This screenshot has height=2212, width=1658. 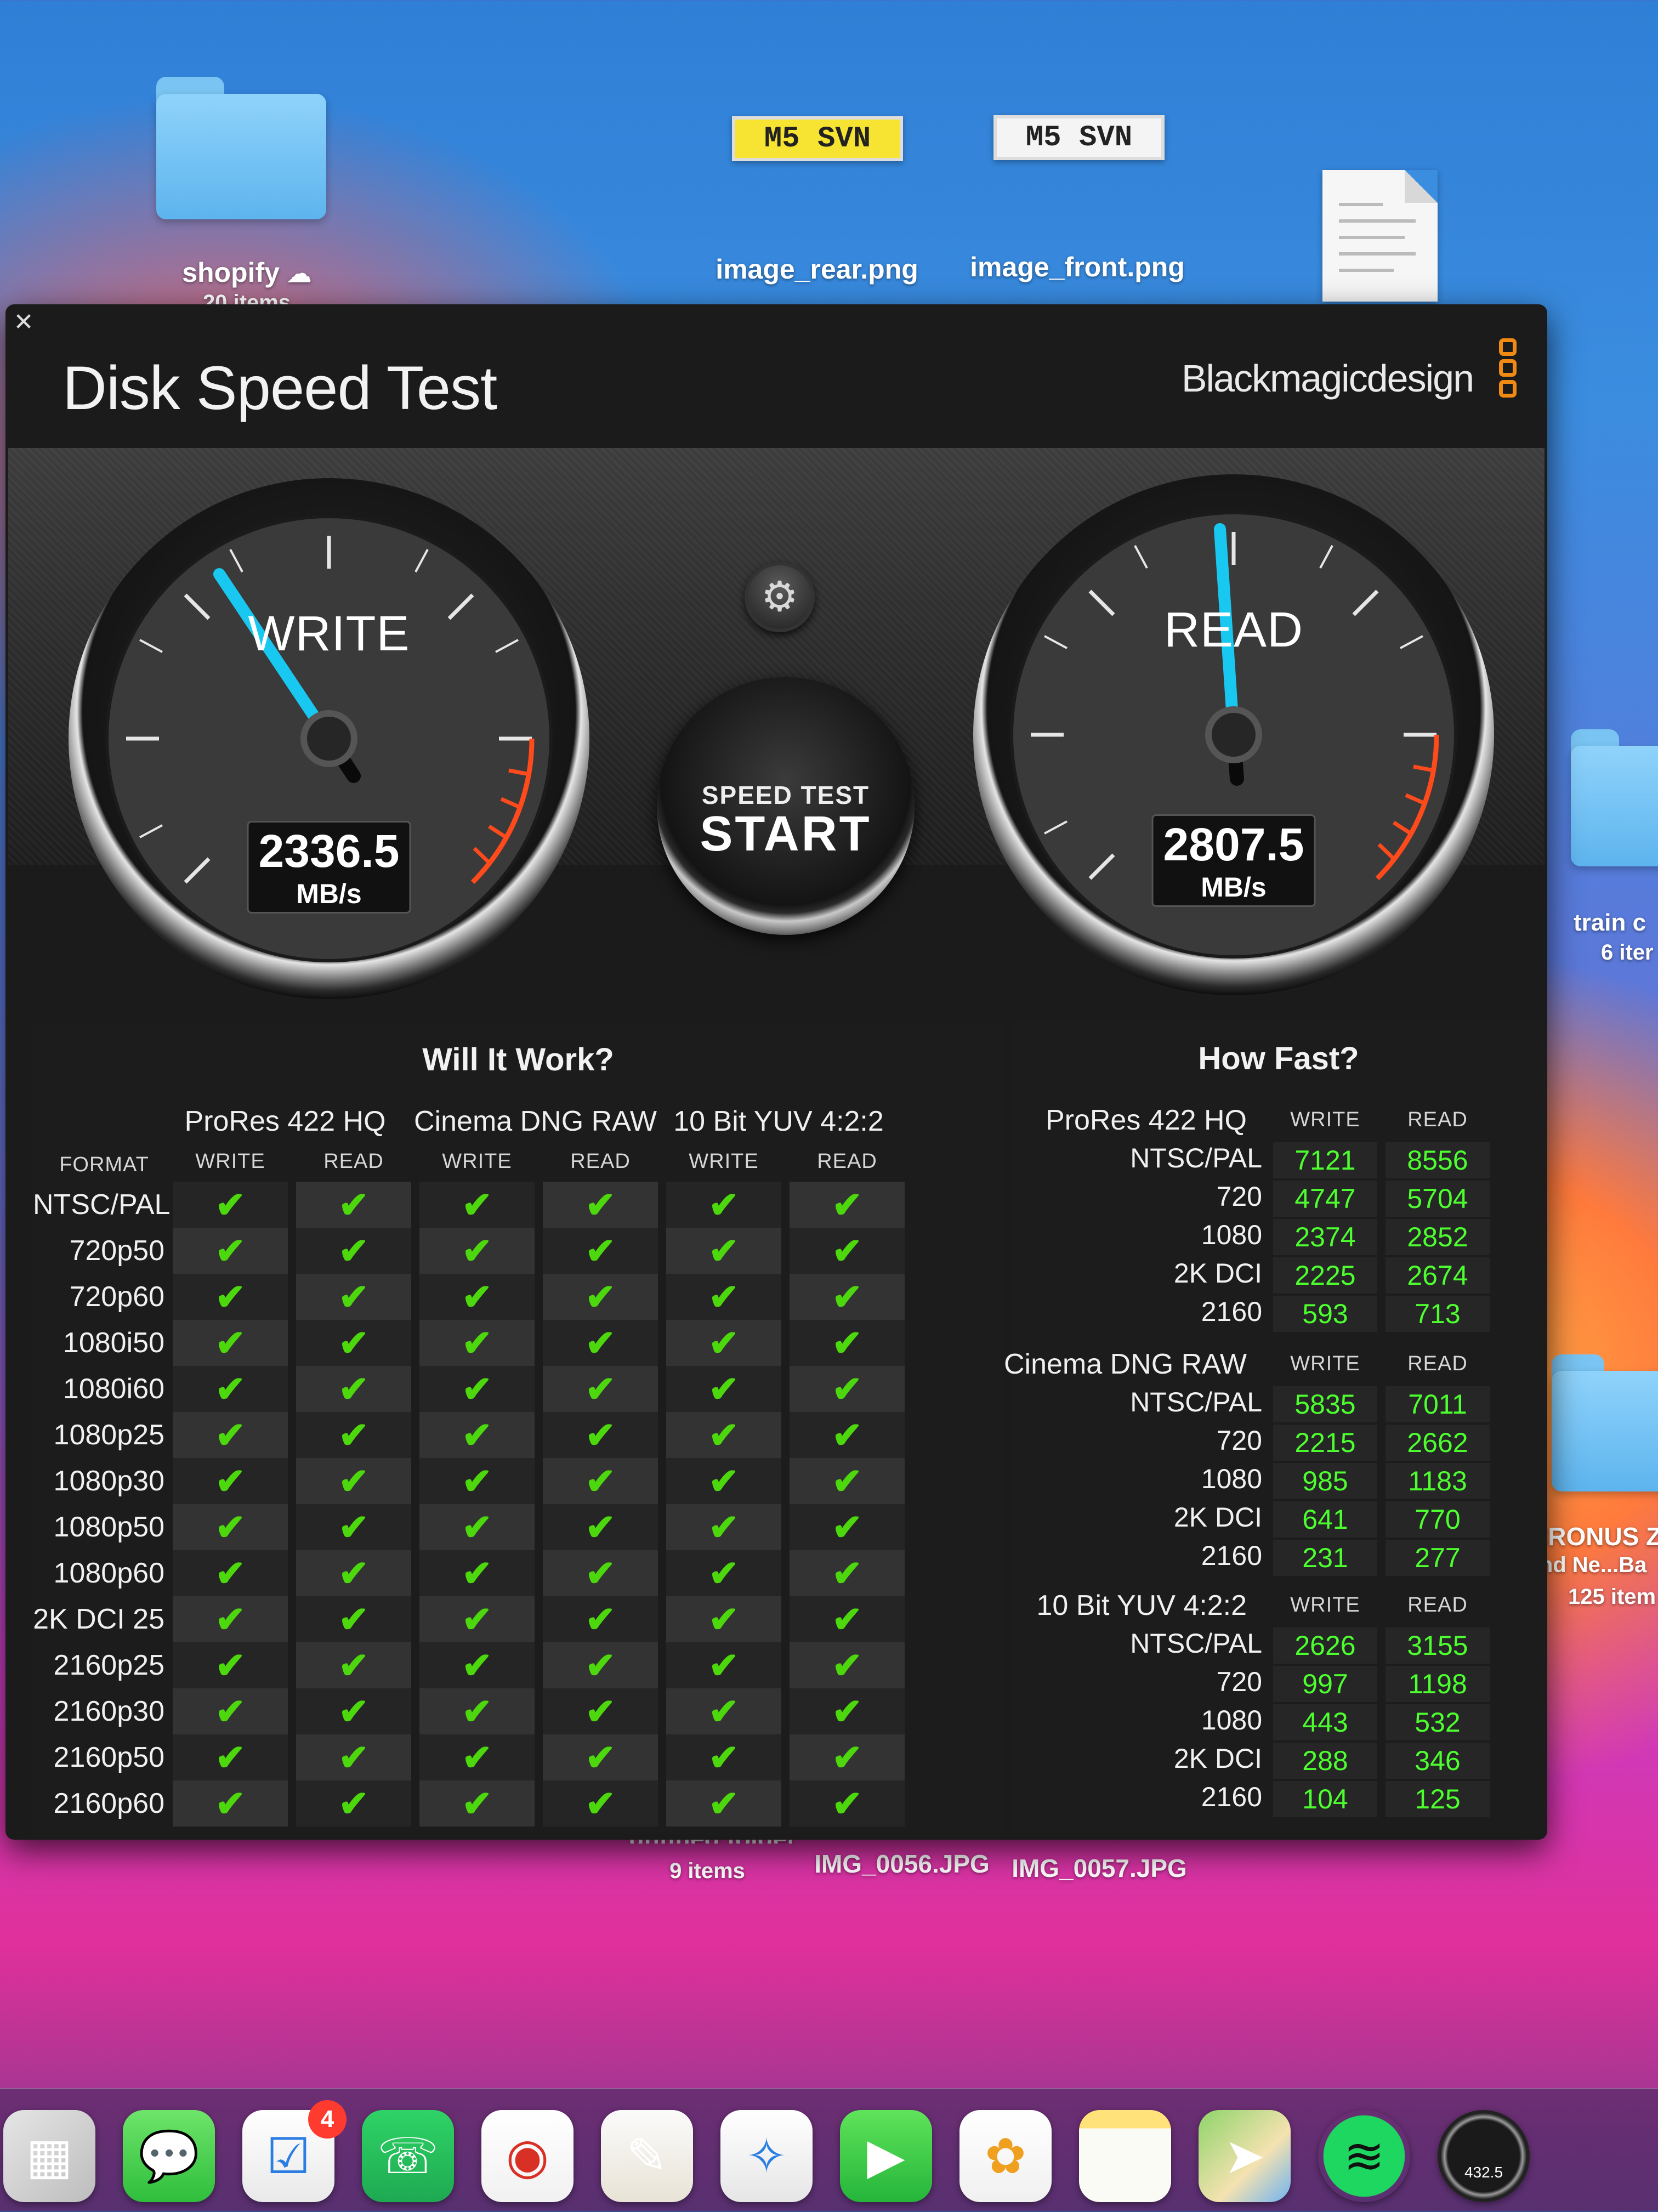 I want to click on format-label: 2K DCI 25, so click(x=98, y=1619).